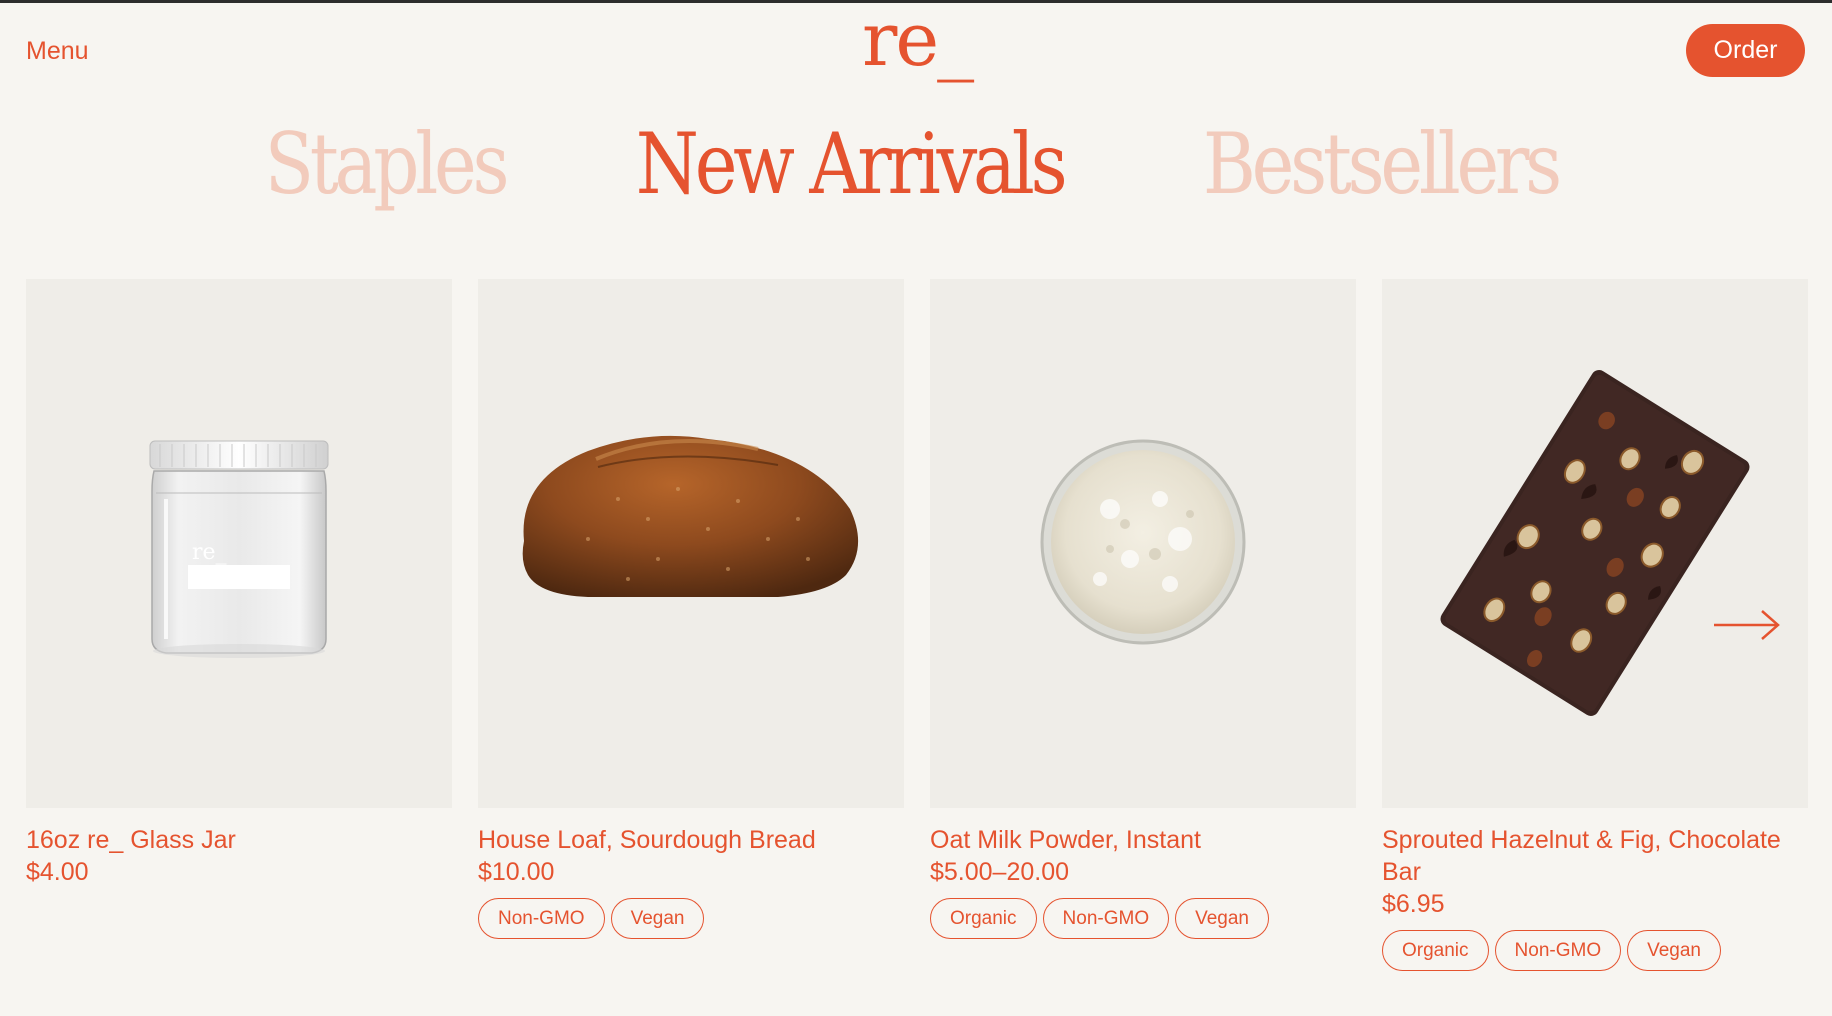 This screenshot has height=1016, width=1832. I want to click on product-tags: Non-GMO Vegan, so click(691, 918).